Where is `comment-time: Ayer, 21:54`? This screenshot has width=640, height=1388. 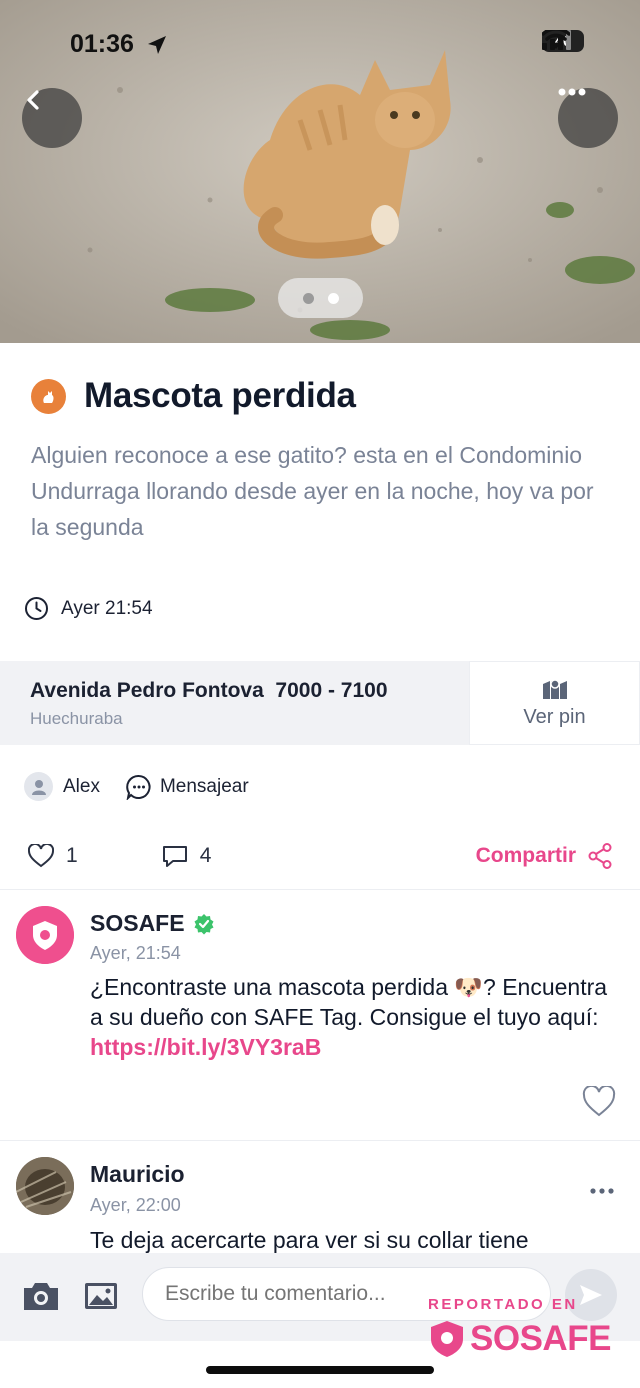
comment-time: Ayer, 21:54 is located at coordinates (135, 953).